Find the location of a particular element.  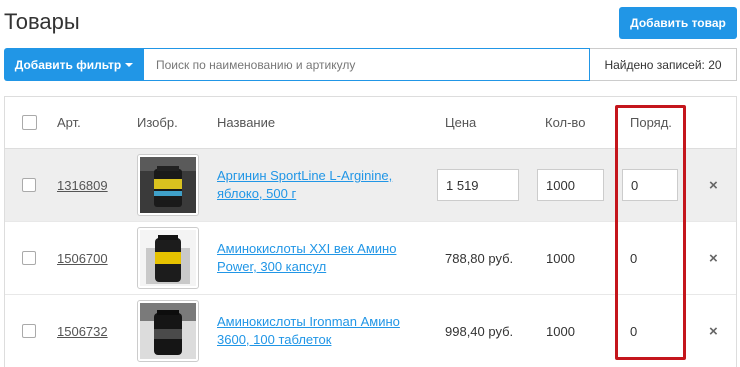

product-name-line: яблоко, 500 г is located at coordinates (257, 193).